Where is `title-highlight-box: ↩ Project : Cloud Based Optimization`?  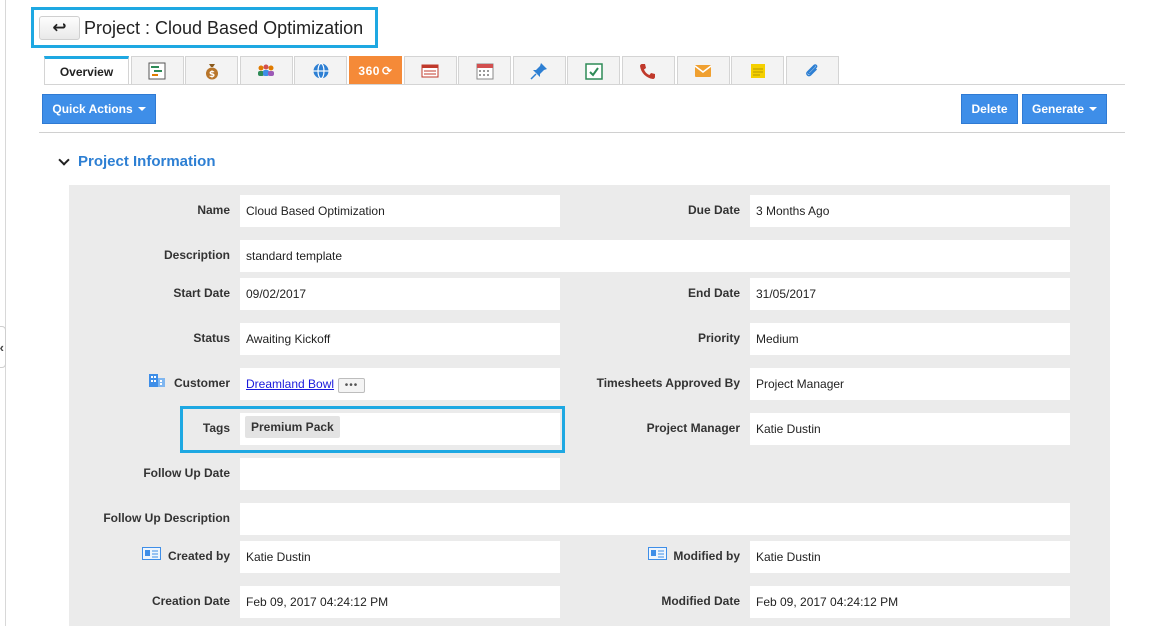
title-highlight-box: ↩ Project : Cloud Based Optimization is located at coordinates (204, 27).